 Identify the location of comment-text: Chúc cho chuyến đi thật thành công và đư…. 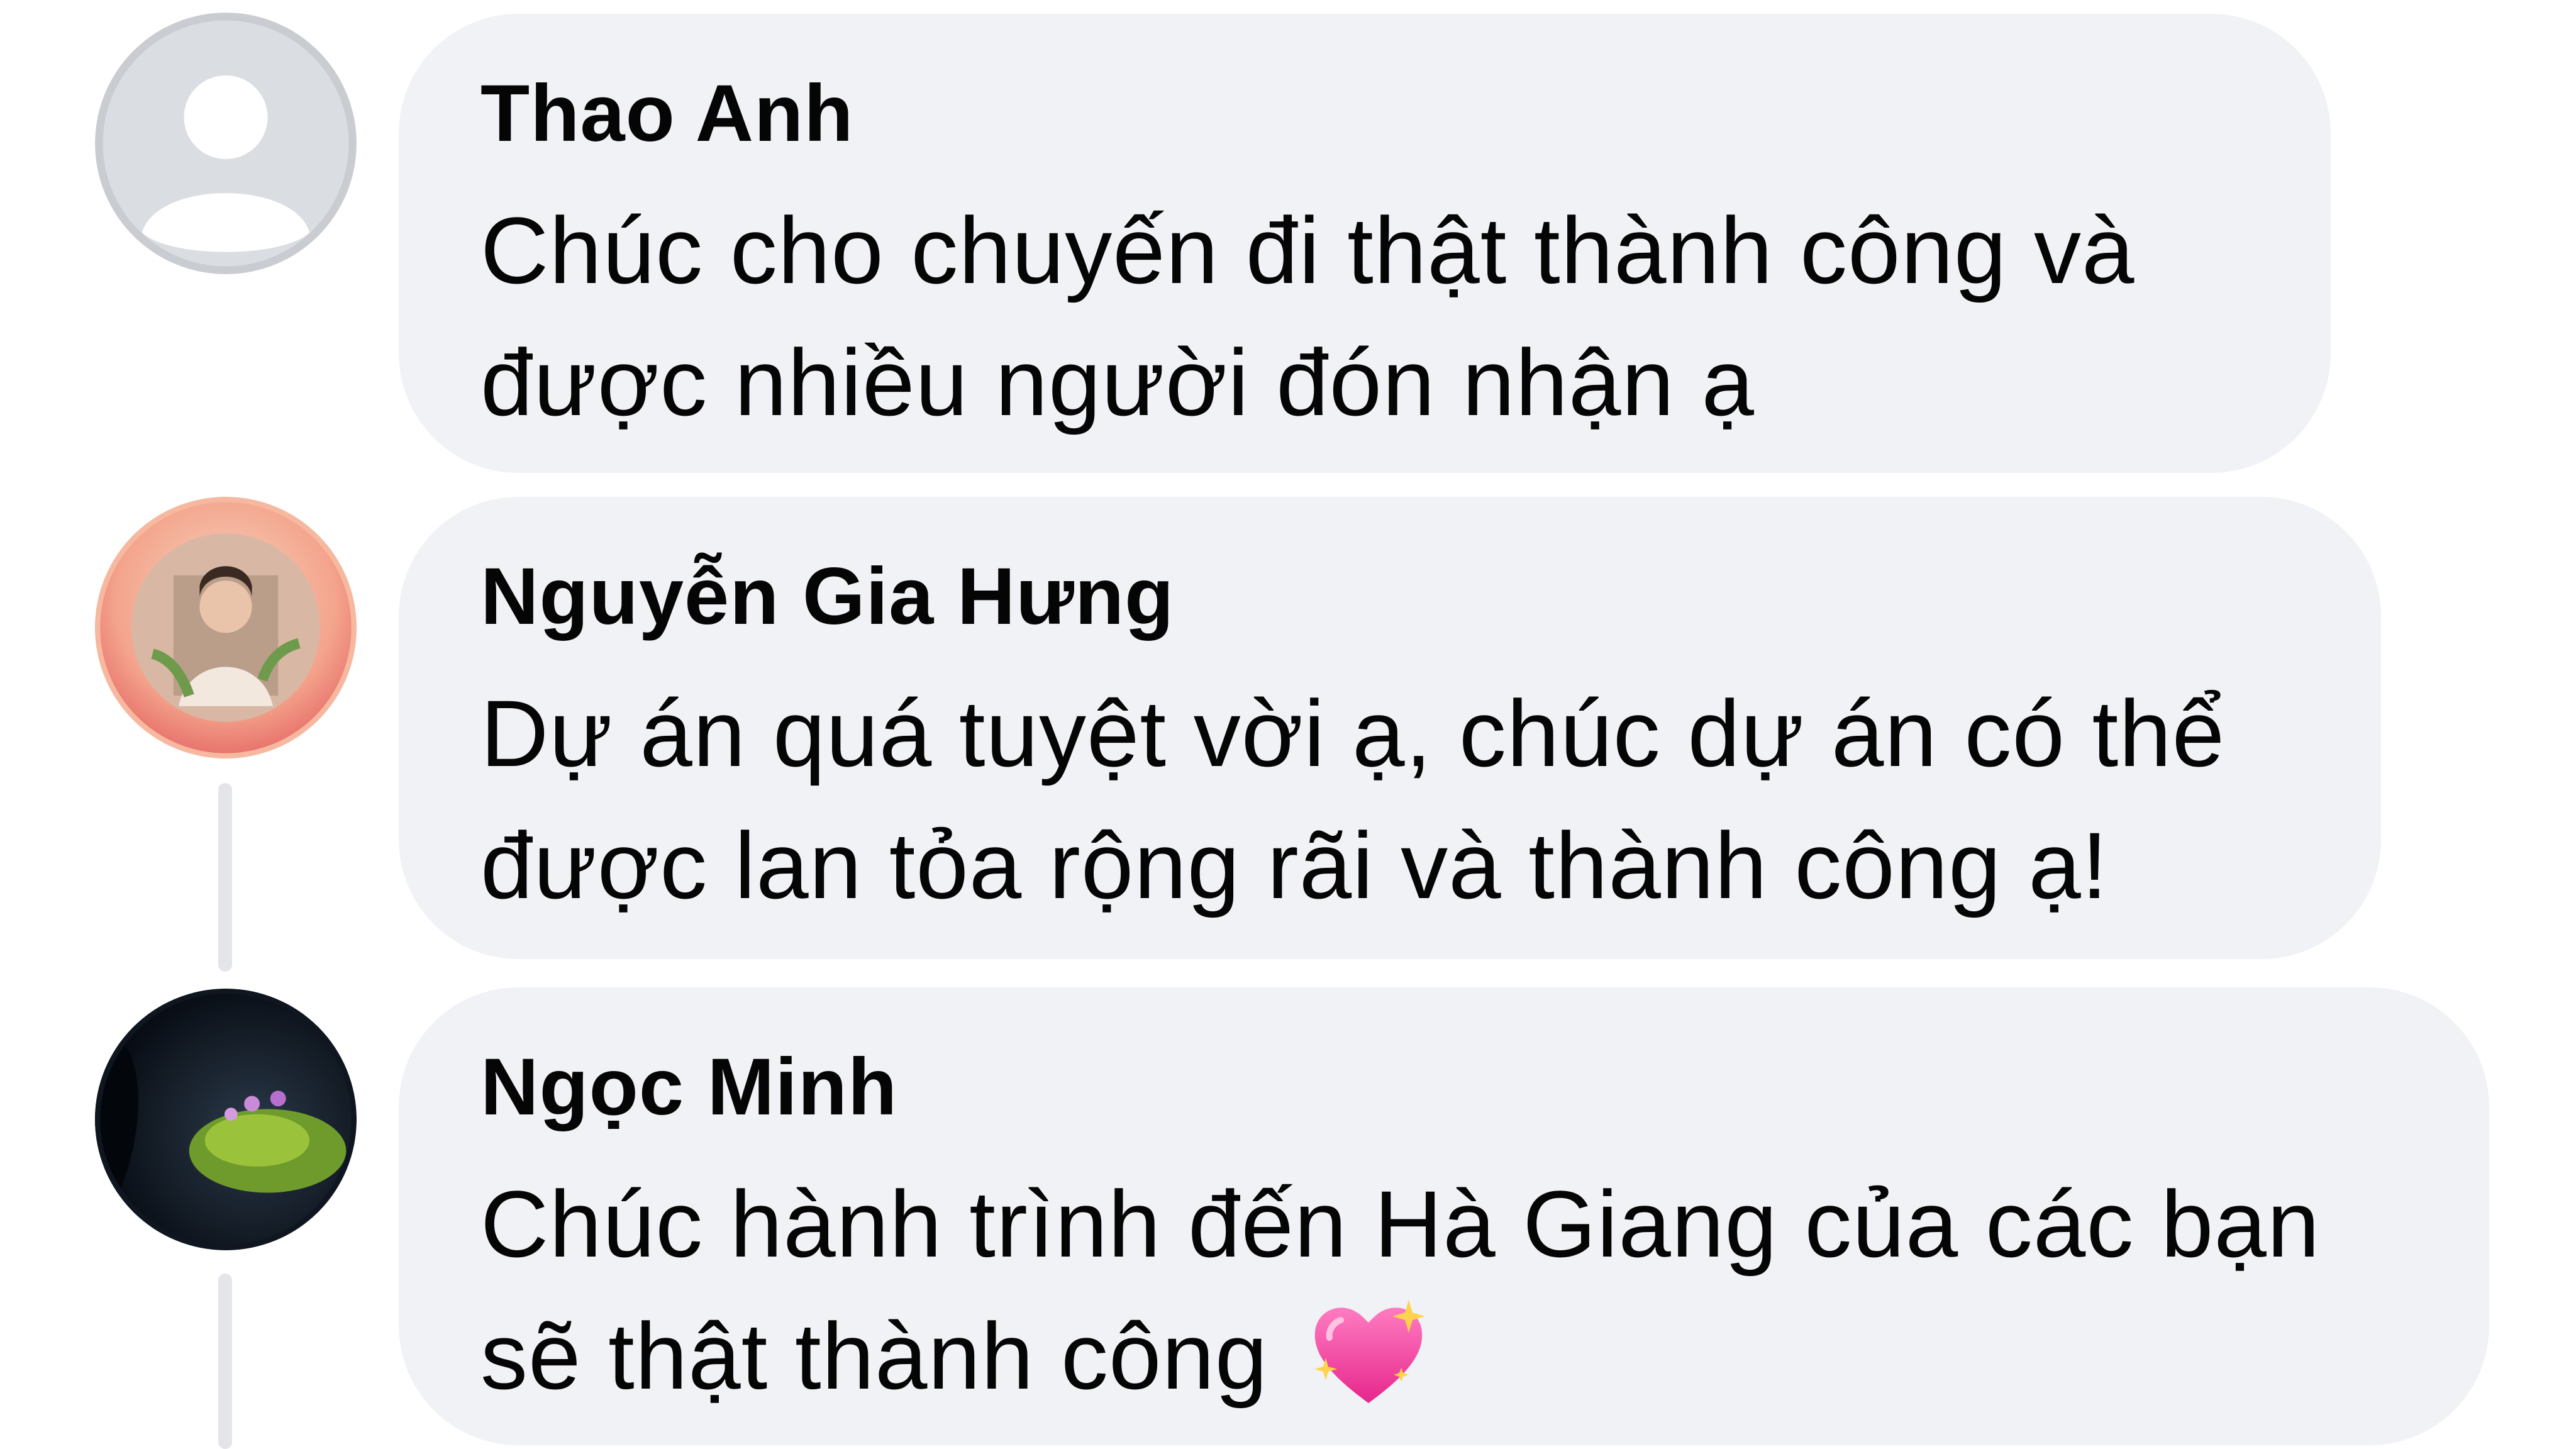
(1307, 316).